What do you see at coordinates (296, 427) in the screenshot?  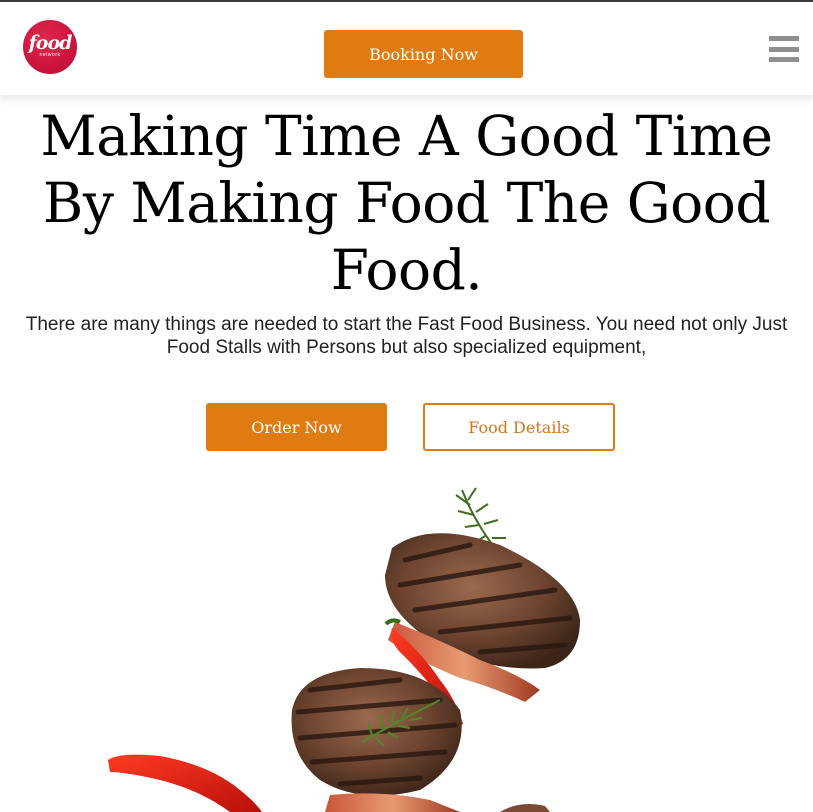 I see `order-now-button: Order Now` at bounding box center [296, 427].